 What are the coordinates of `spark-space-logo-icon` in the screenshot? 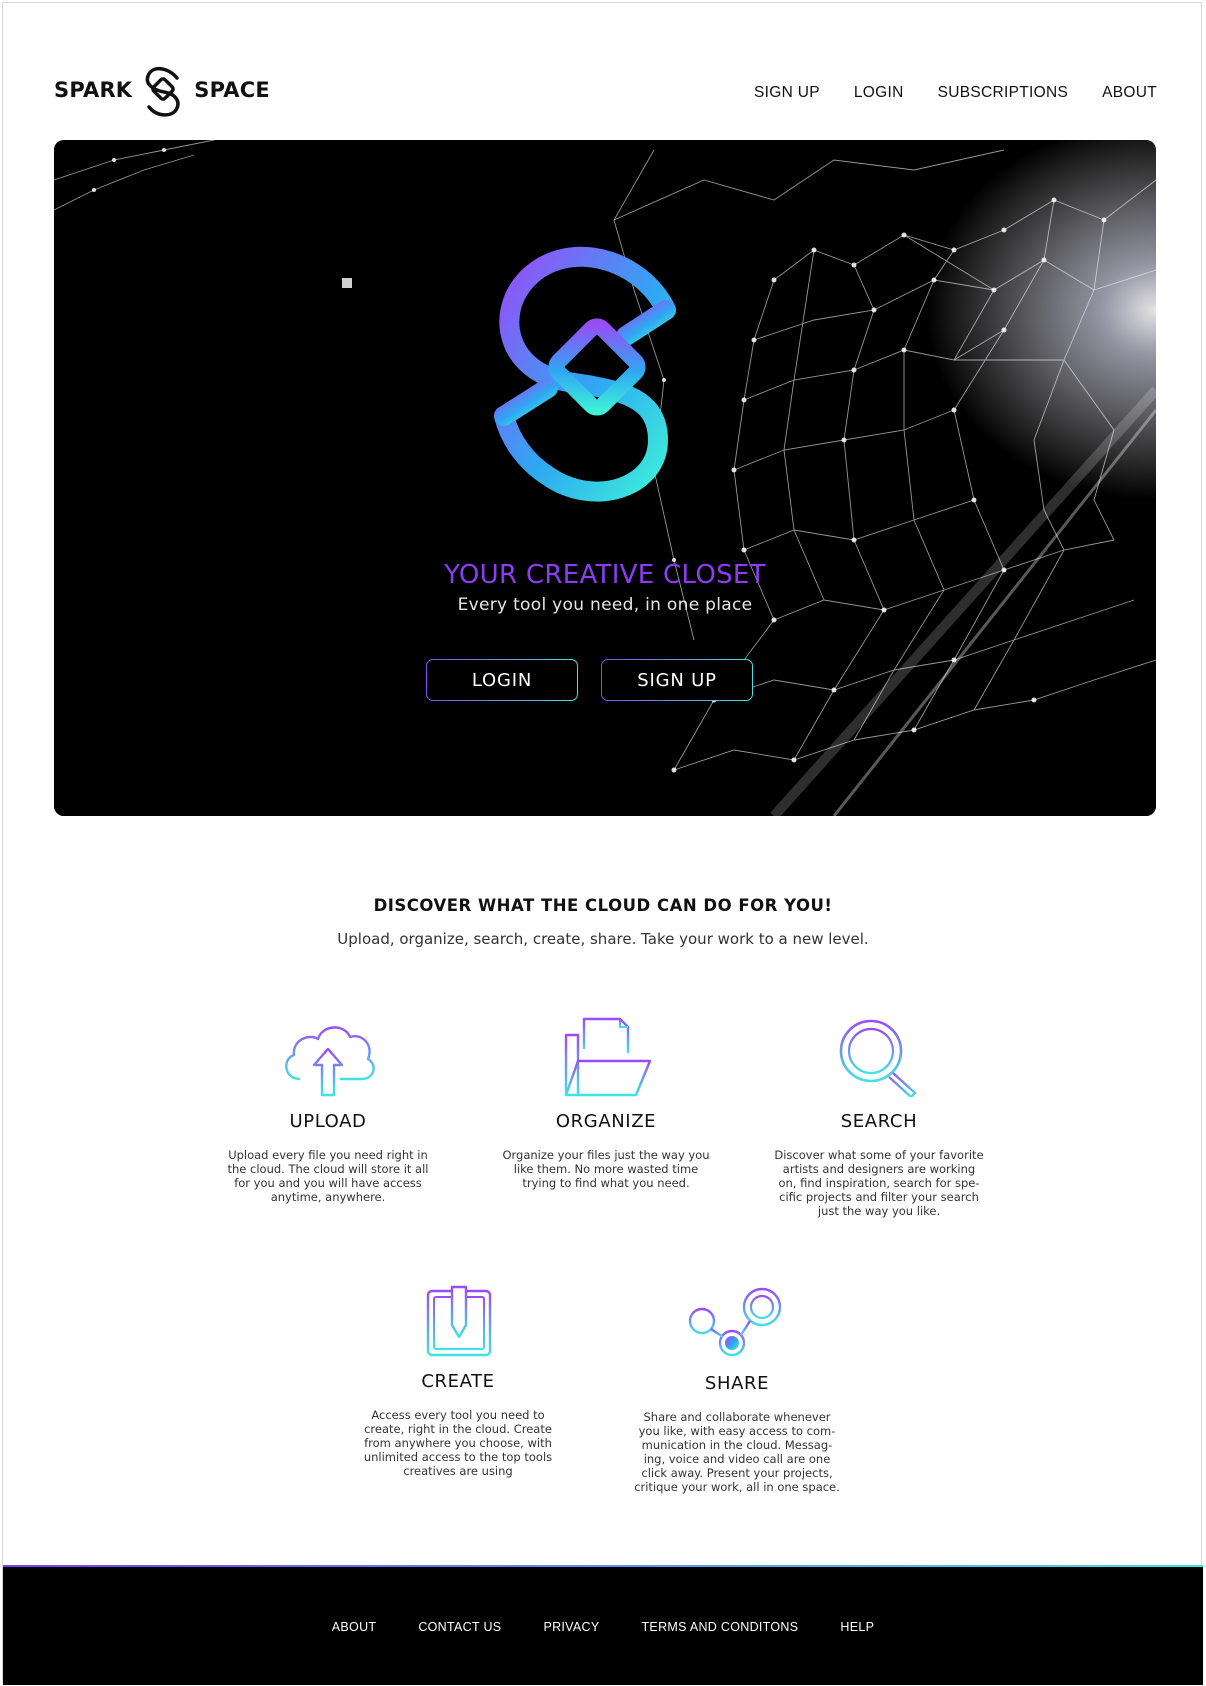 It's located at (162, 92).